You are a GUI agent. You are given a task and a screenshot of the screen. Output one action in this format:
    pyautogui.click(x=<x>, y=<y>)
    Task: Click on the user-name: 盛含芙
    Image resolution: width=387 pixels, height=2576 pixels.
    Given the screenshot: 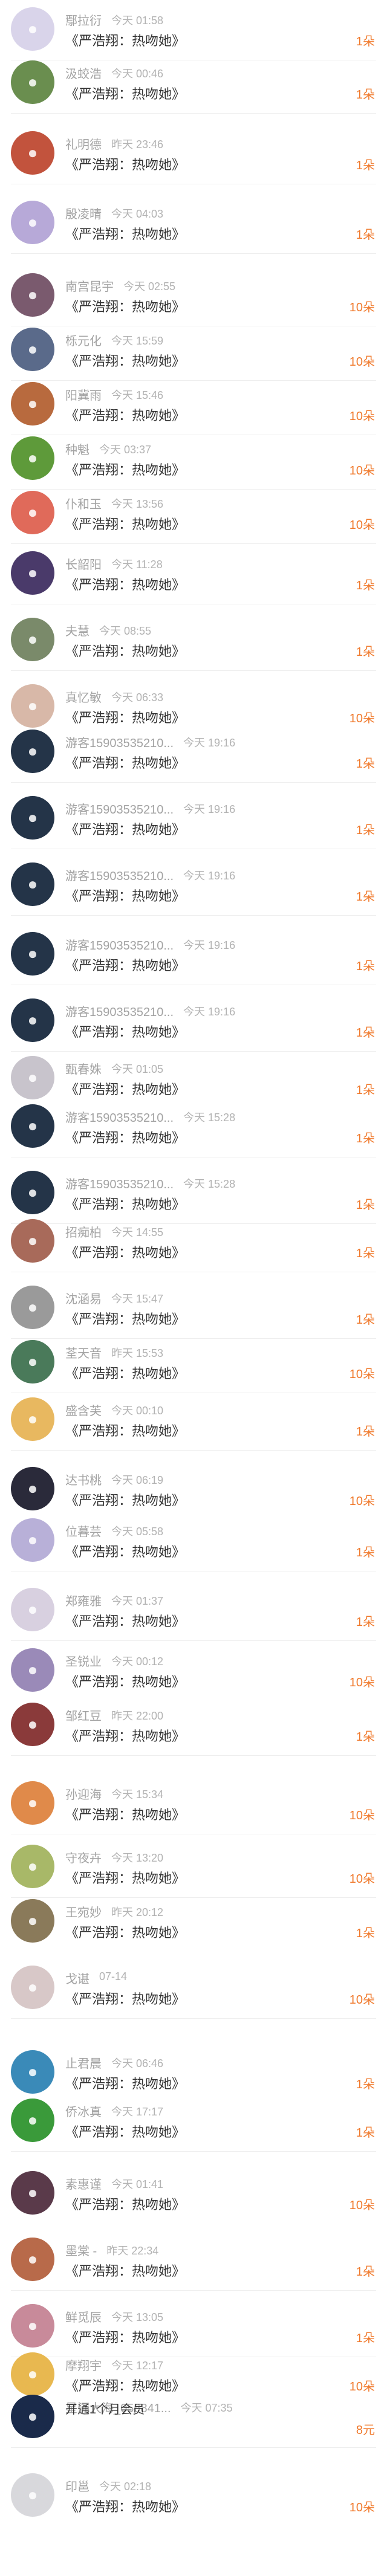 What is the action you would take?
    pyautogui.click(x=83, y=1410)
    